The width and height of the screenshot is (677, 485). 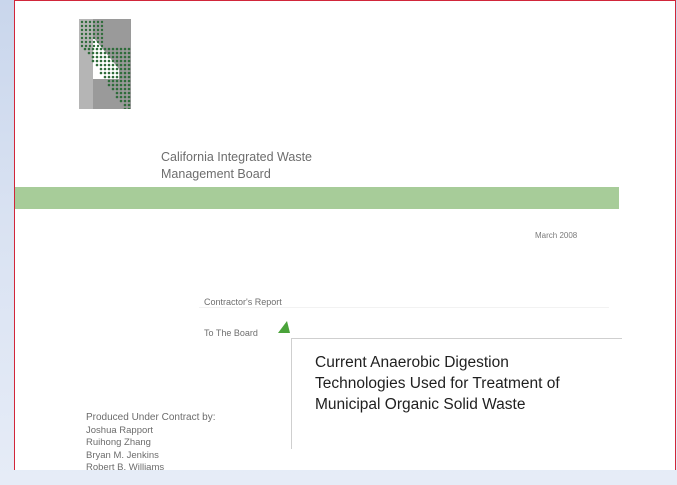 I want to click on author-name: Joshua Rapport, so click(x=120, y=430).